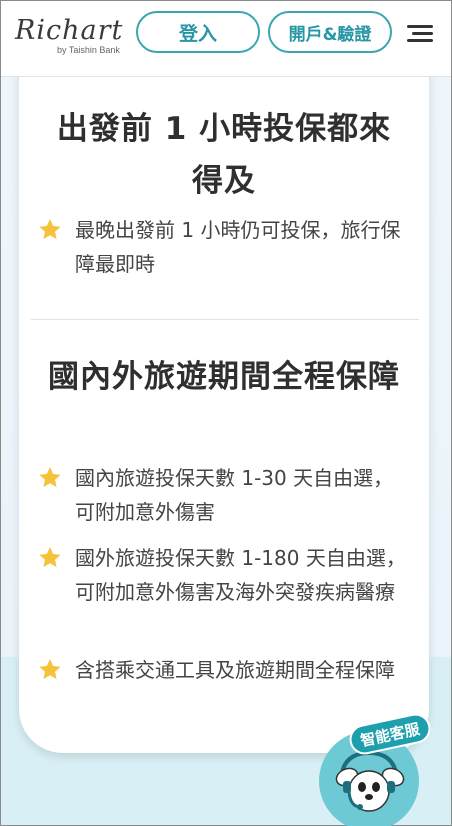 Image resolution: width=452 pixels, height=826 pixels. I want to click on list-item-text: 國外旅遊投保天數 1-180 天自由選，可附加意外傷害及海外突發疾病醫療, so click(240, 575).